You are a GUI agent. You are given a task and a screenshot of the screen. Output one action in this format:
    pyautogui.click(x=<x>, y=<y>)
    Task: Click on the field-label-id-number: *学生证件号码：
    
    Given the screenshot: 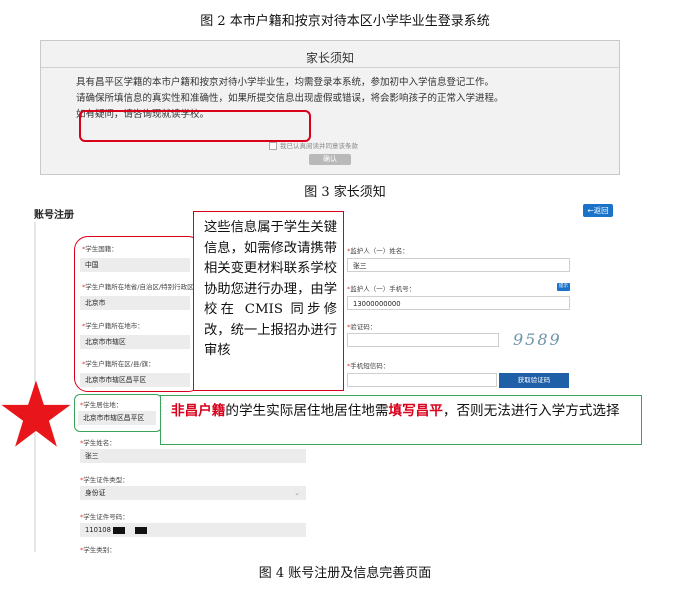 What is the action you would take?
    pyautogui.click(x=104, y=517)
    